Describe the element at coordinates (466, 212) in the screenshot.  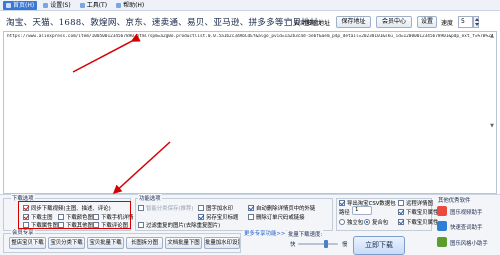
I see `side-tool-1-label: 图乐视频助手` at that location.